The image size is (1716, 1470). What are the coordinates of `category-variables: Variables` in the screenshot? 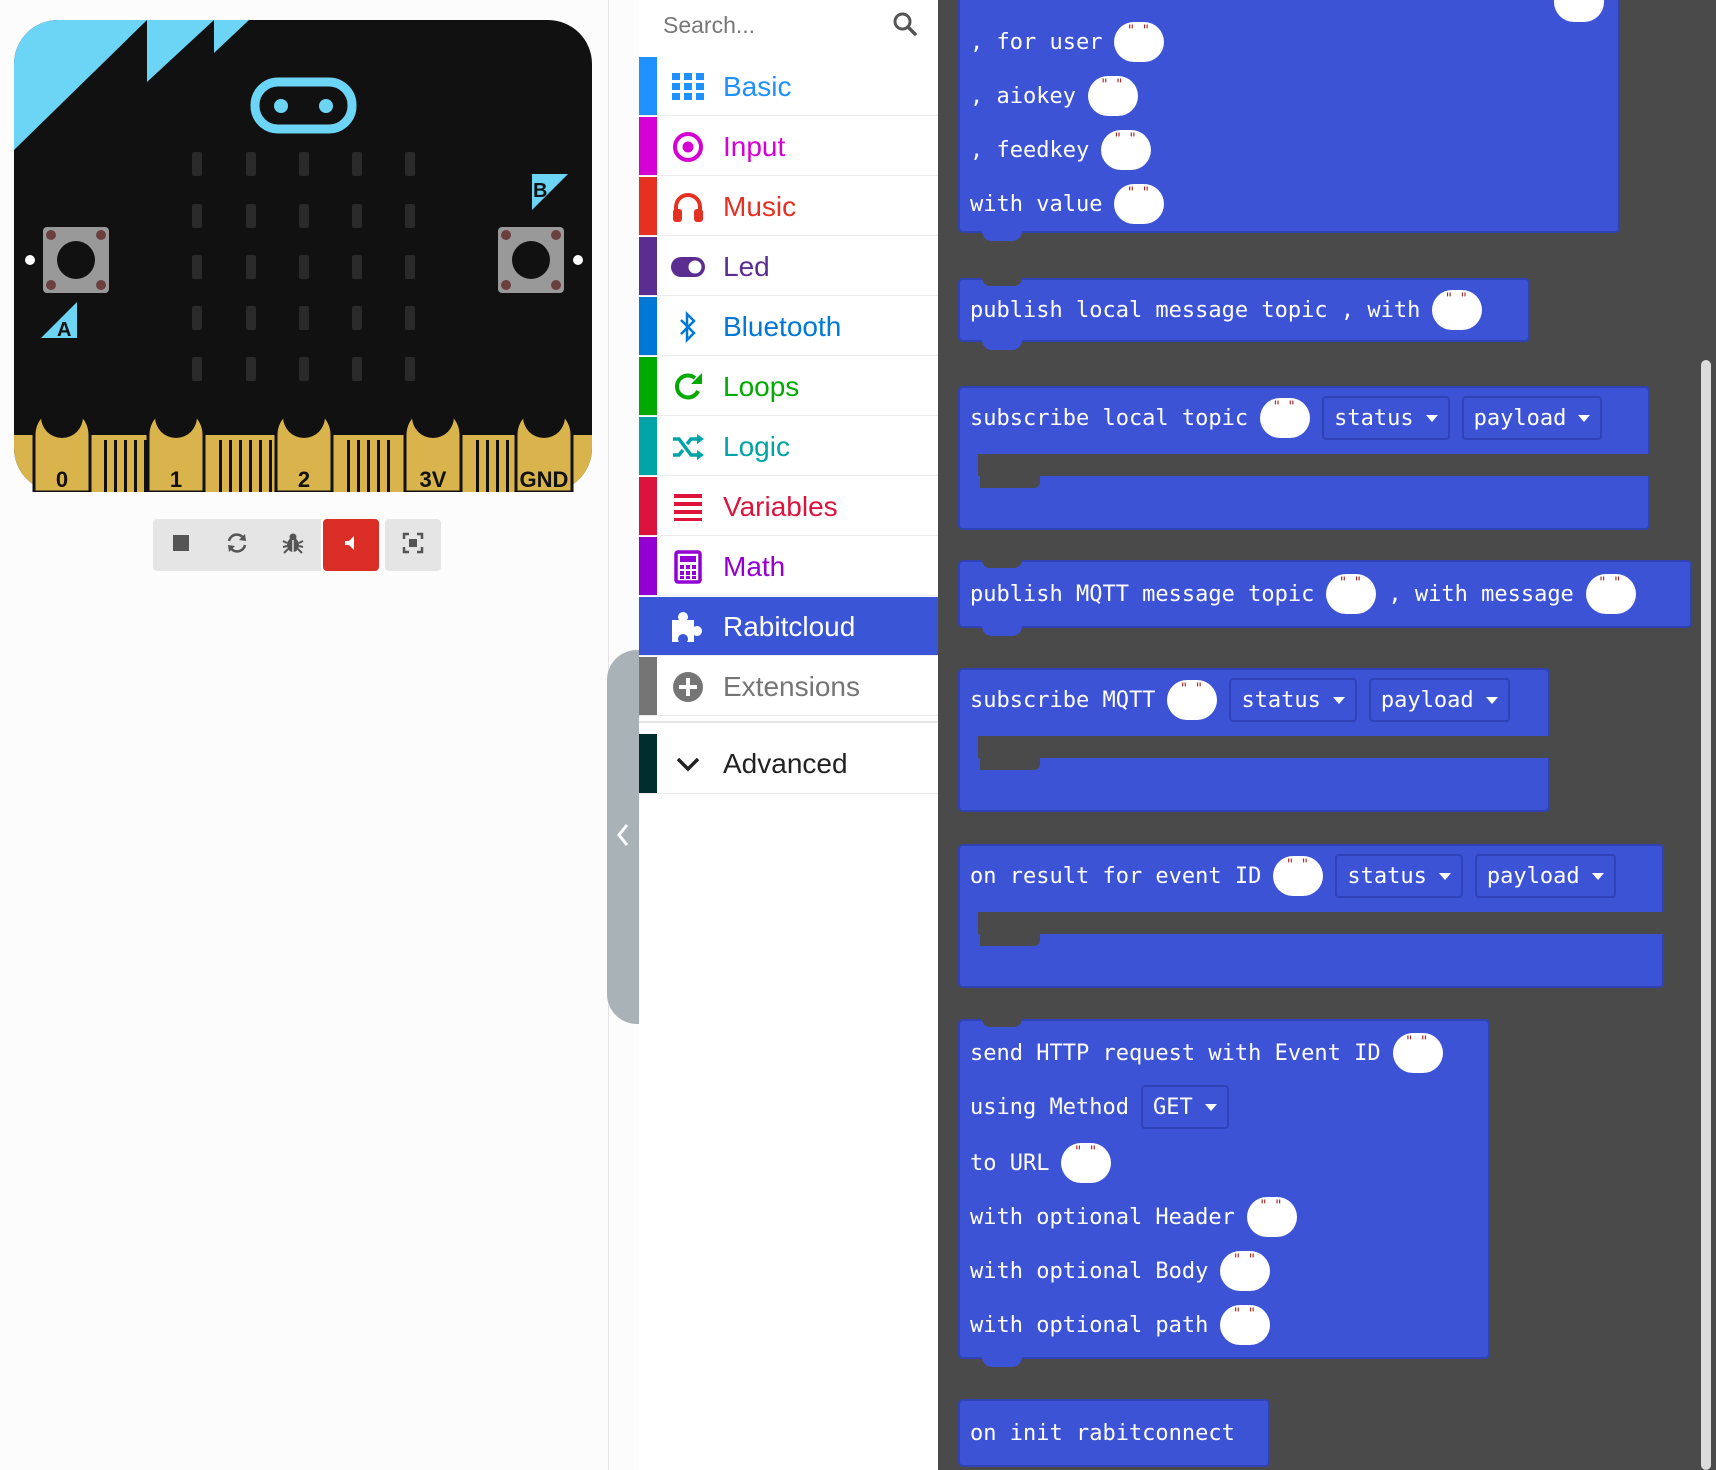 It's located at (788, 506).